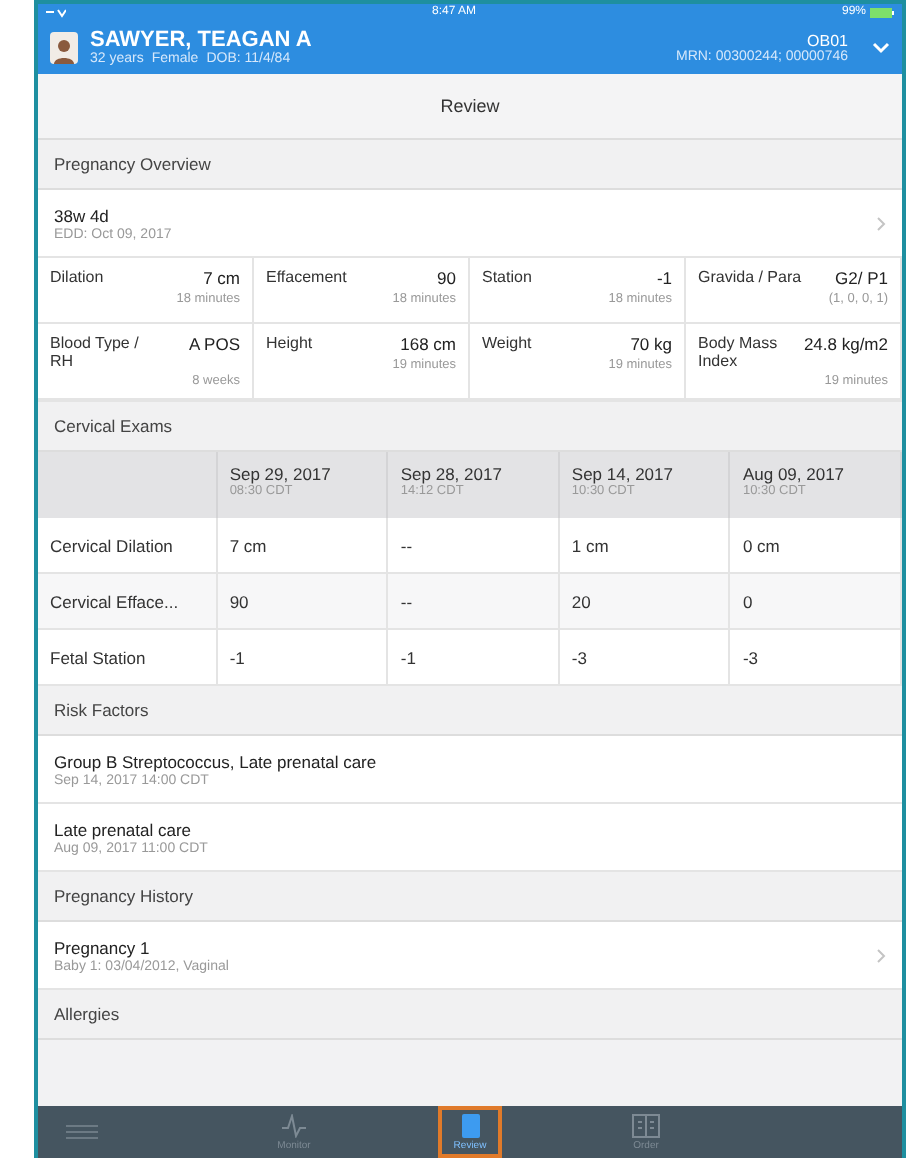  What do you see at coordinates (845, 346) in the screenshot?
I see `vital-value: 24.8 kg/m2` at bounding box center [845, 346].